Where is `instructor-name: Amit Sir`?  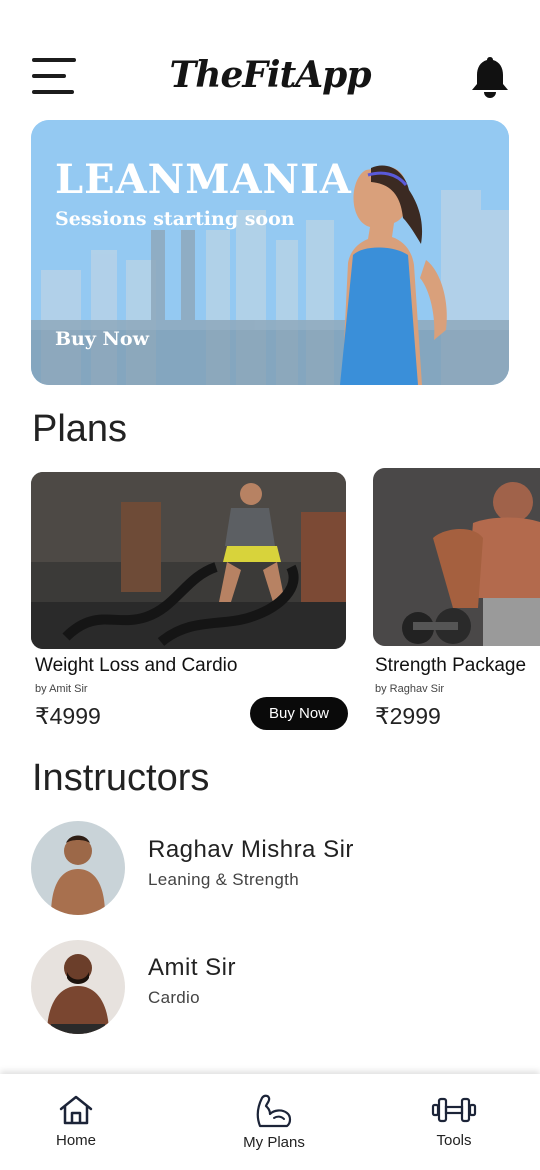
instructor-name: Amit Sir is located at coordinates (192, 967).